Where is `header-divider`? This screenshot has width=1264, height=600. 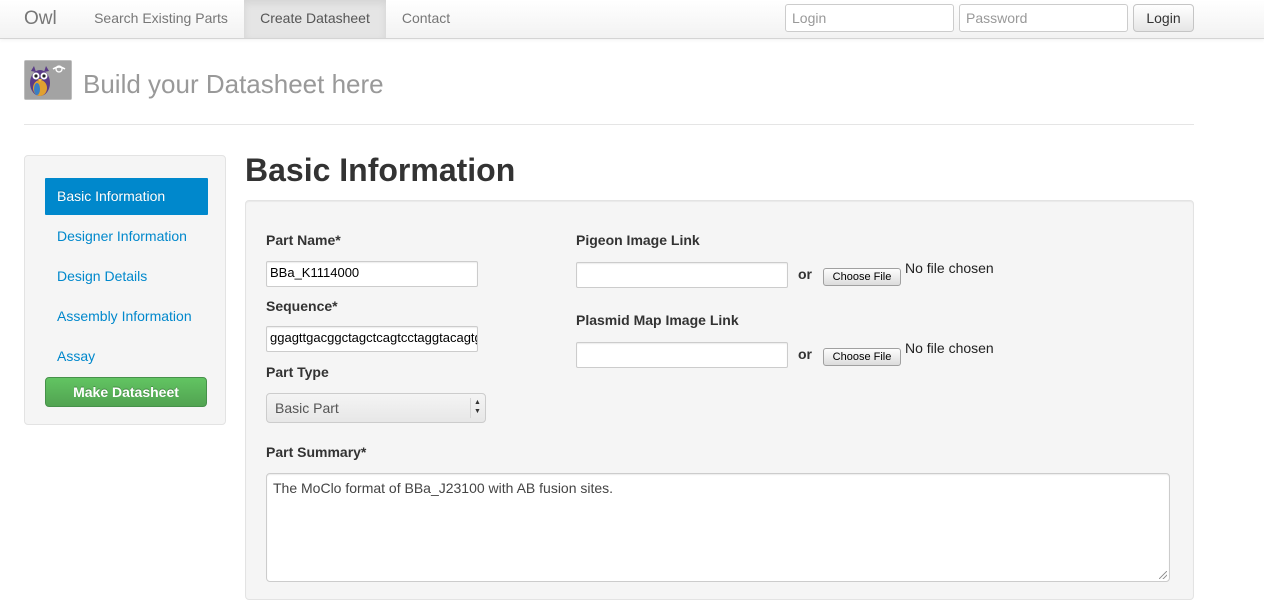
header-divider is located at coordinates (609, 124).